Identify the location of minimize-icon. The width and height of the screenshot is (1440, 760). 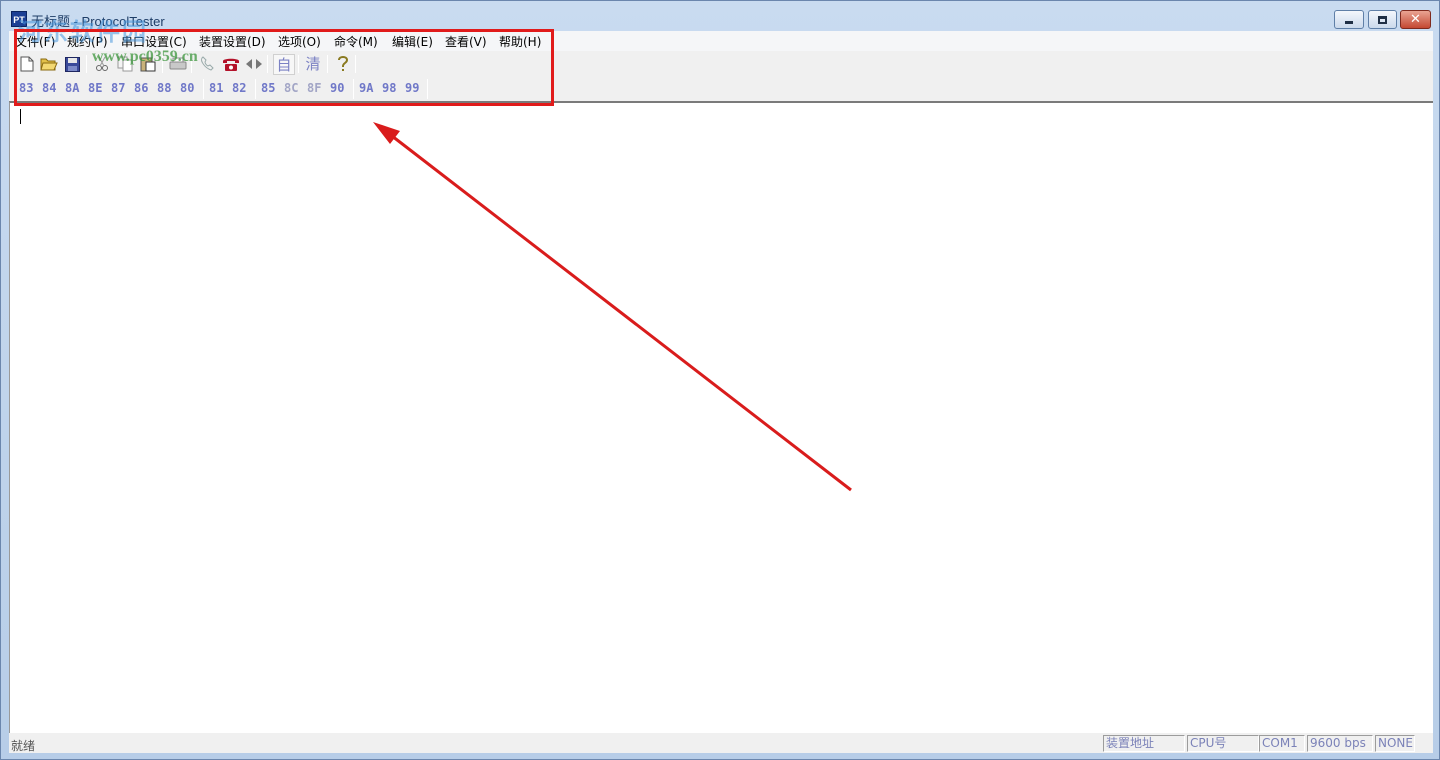
(1349, 22).